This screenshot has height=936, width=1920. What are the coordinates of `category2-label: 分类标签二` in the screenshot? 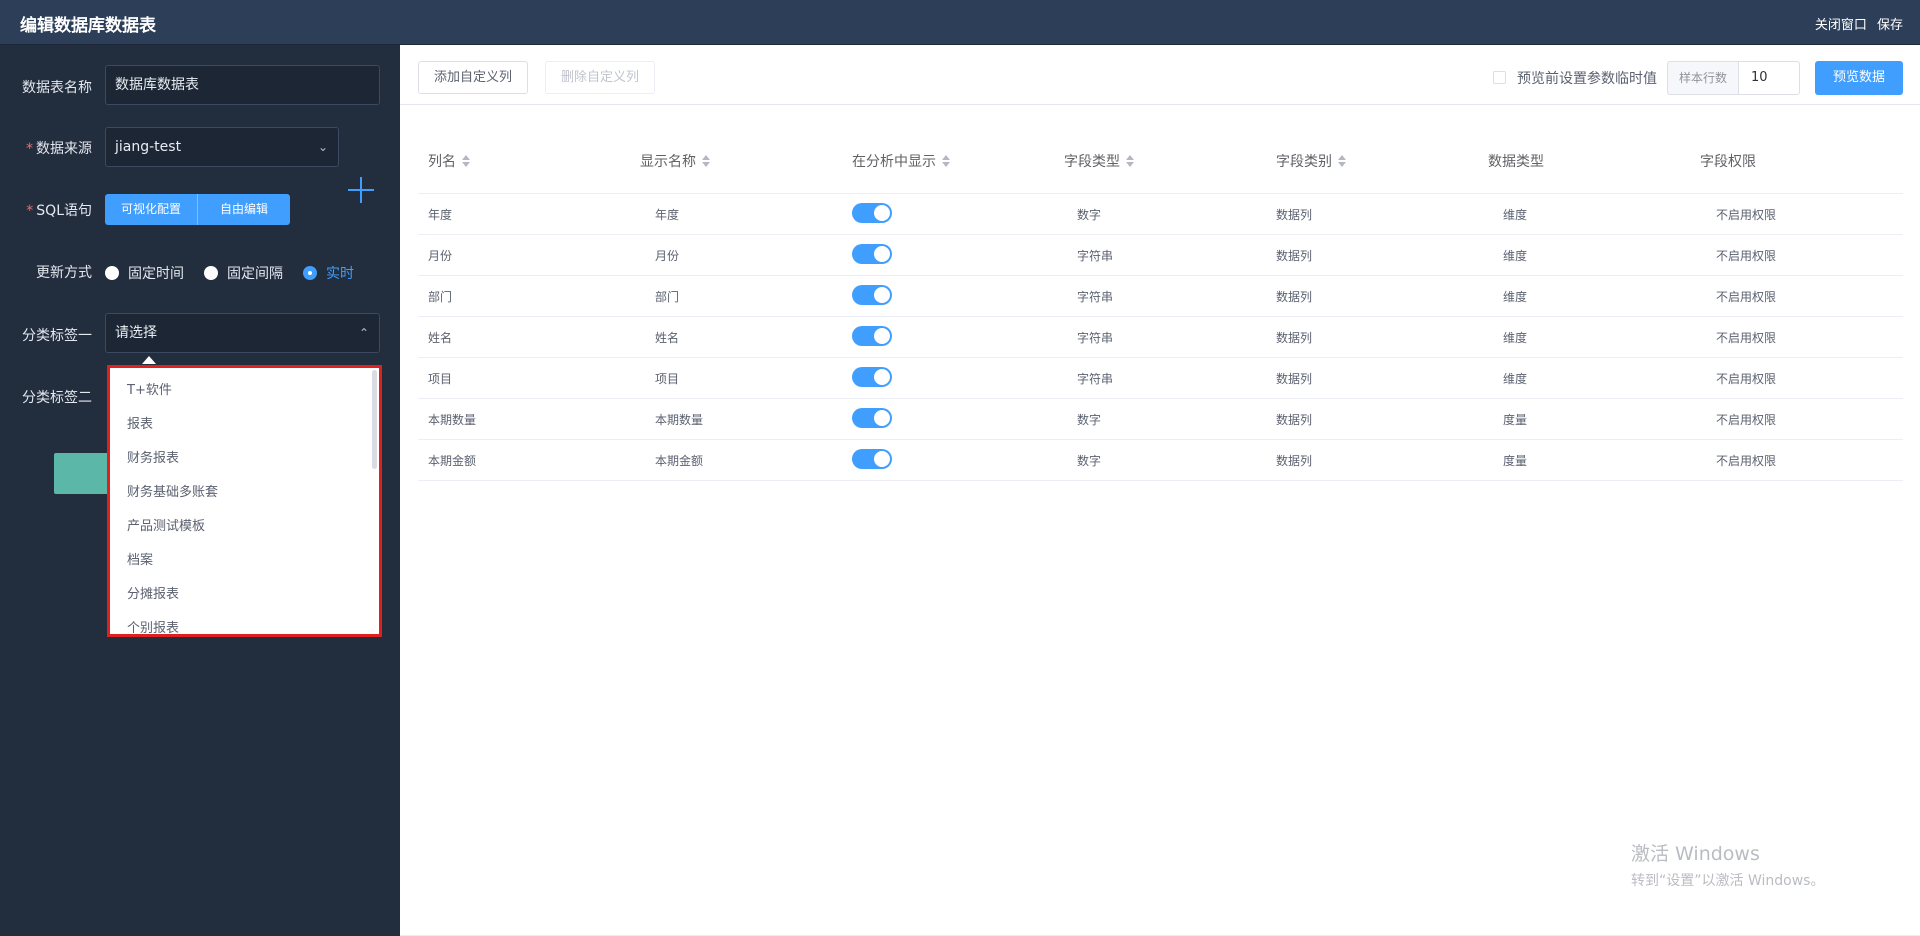 It's located at (57, 398).